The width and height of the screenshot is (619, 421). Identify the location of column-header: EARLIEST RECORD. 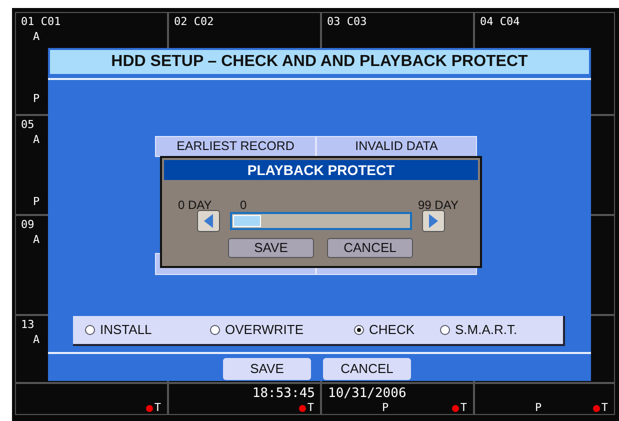
(235, 146).